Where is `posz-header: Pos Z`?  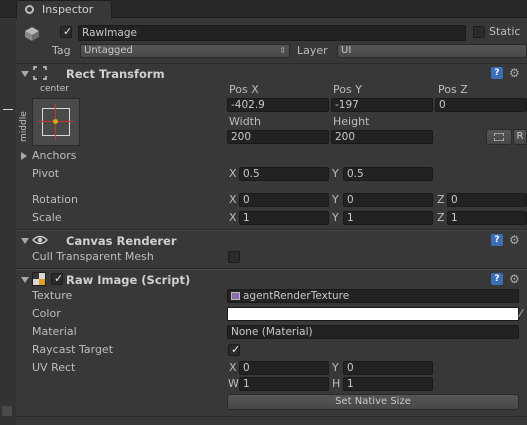
posz-header: Pos Z is located at coordinates (453, 89).